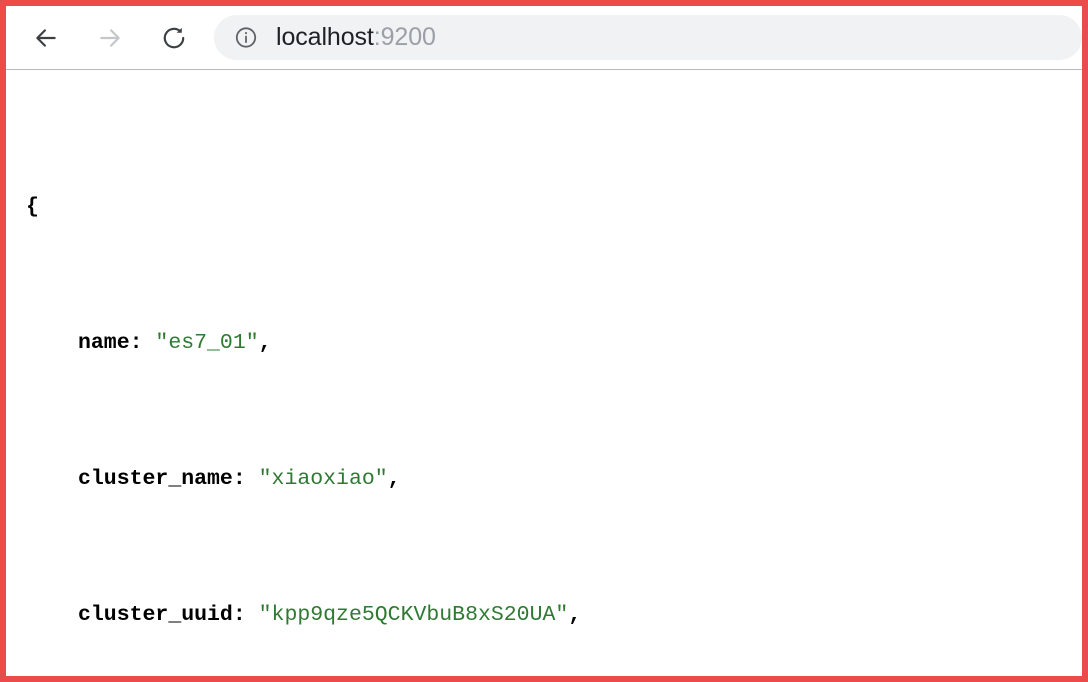 The width and height of the screenshot is (1088, 682). Describe the element at coordinates (246, 38) in the screenshot. I see `site-info-icon` at that location.